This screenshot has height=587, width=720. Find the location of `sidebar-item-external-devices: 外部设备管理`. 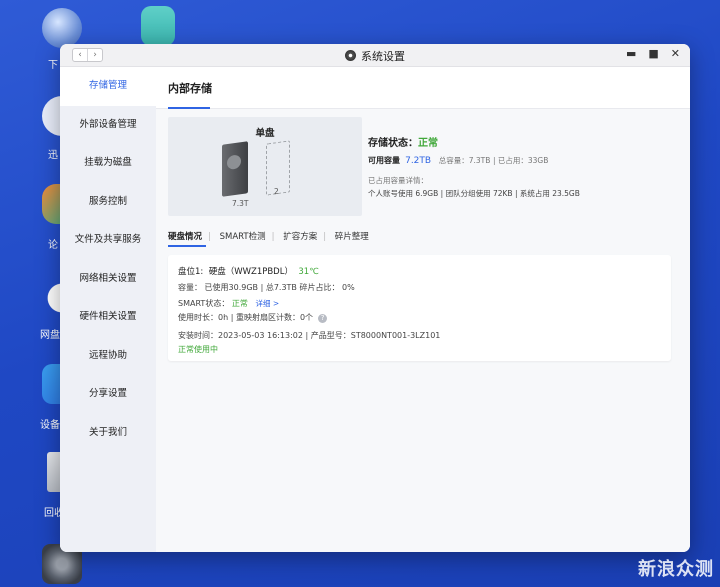

sidebar-item-external-devices: 外部设备管理 is located at coordinates (108, 125).